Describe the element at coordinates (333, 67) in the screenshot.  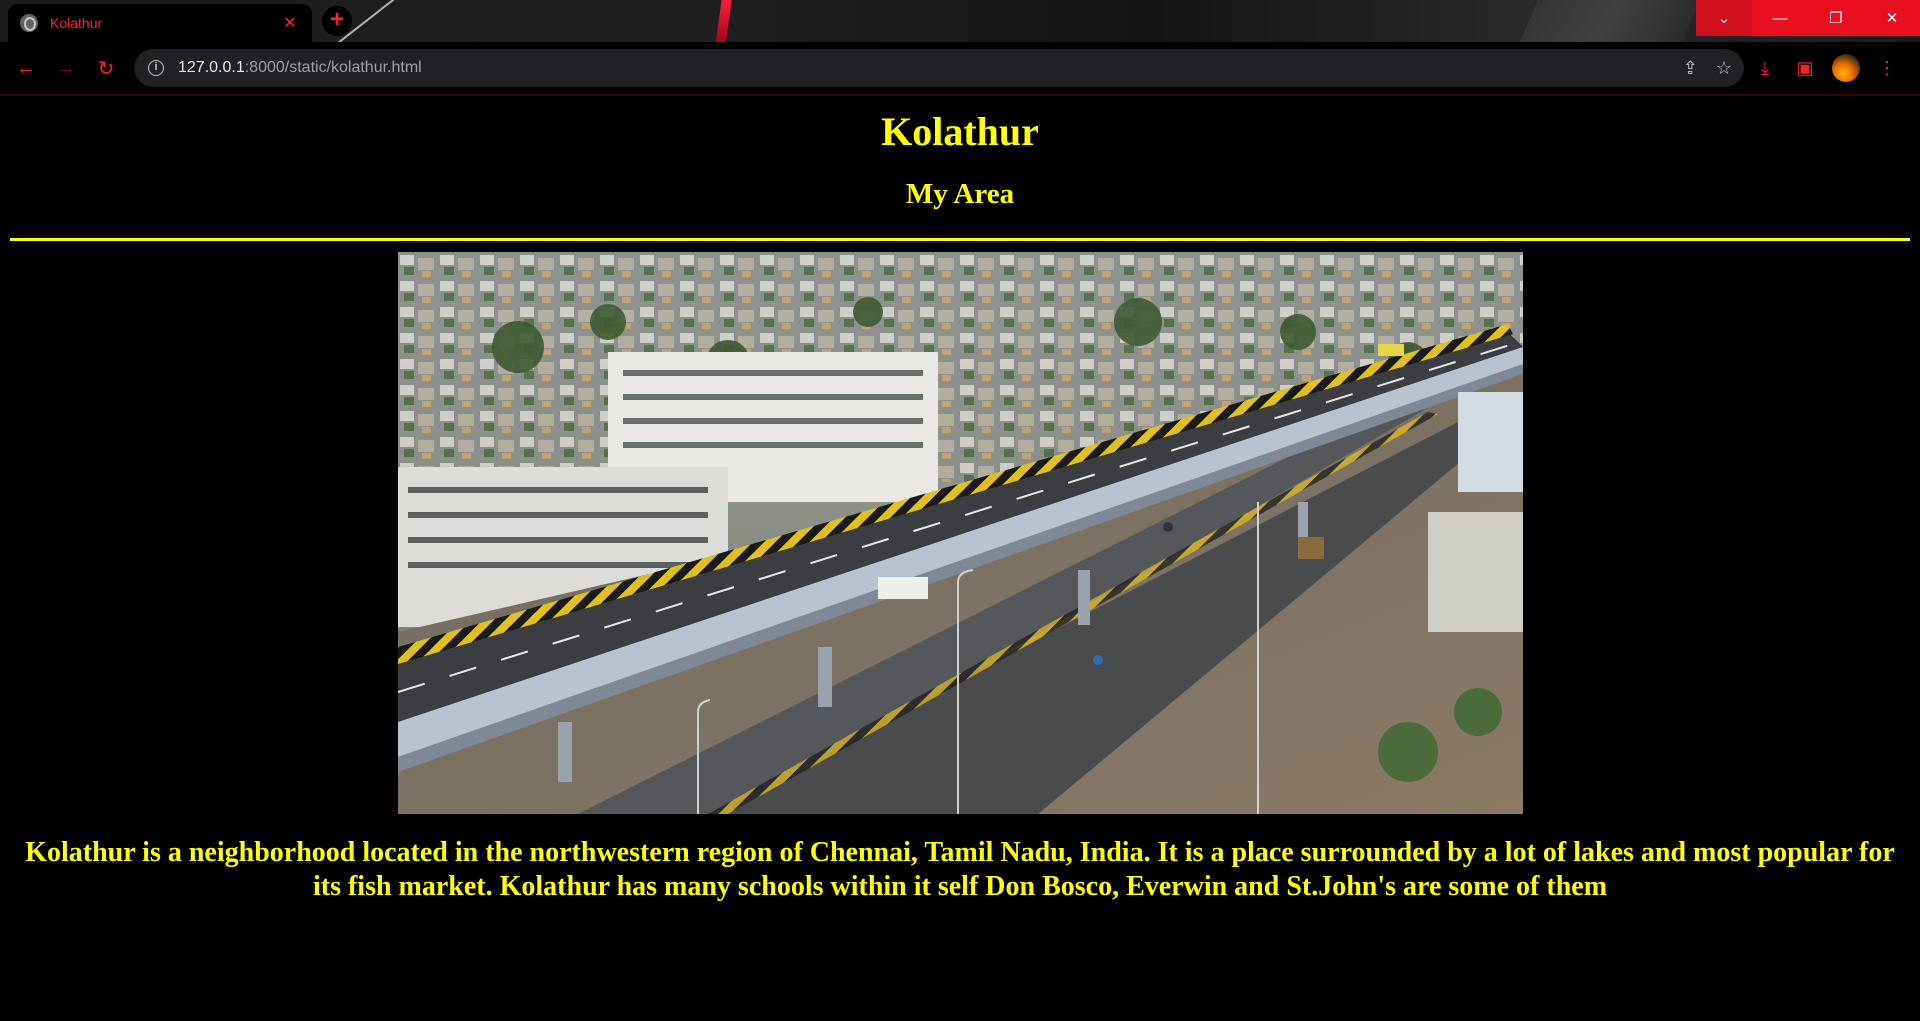
I see `url-path: :8000/static/kolathur.html` at that location.